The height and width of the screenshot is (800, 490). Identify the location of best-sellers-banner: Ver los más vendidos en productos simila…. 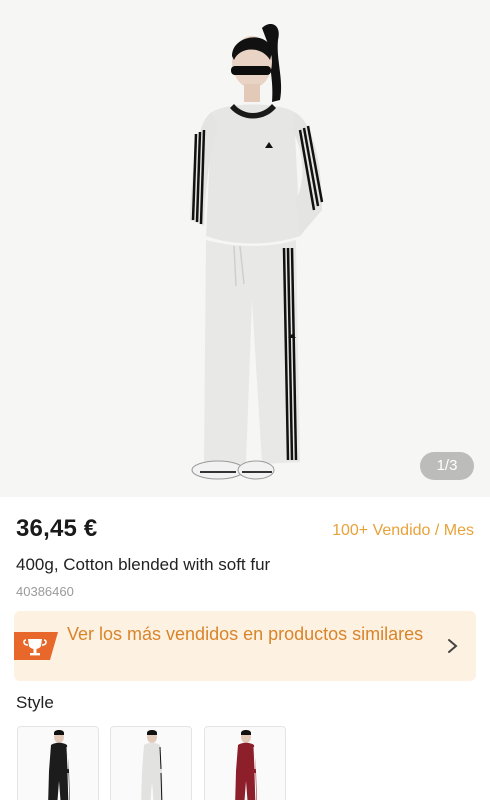
(245, 646).